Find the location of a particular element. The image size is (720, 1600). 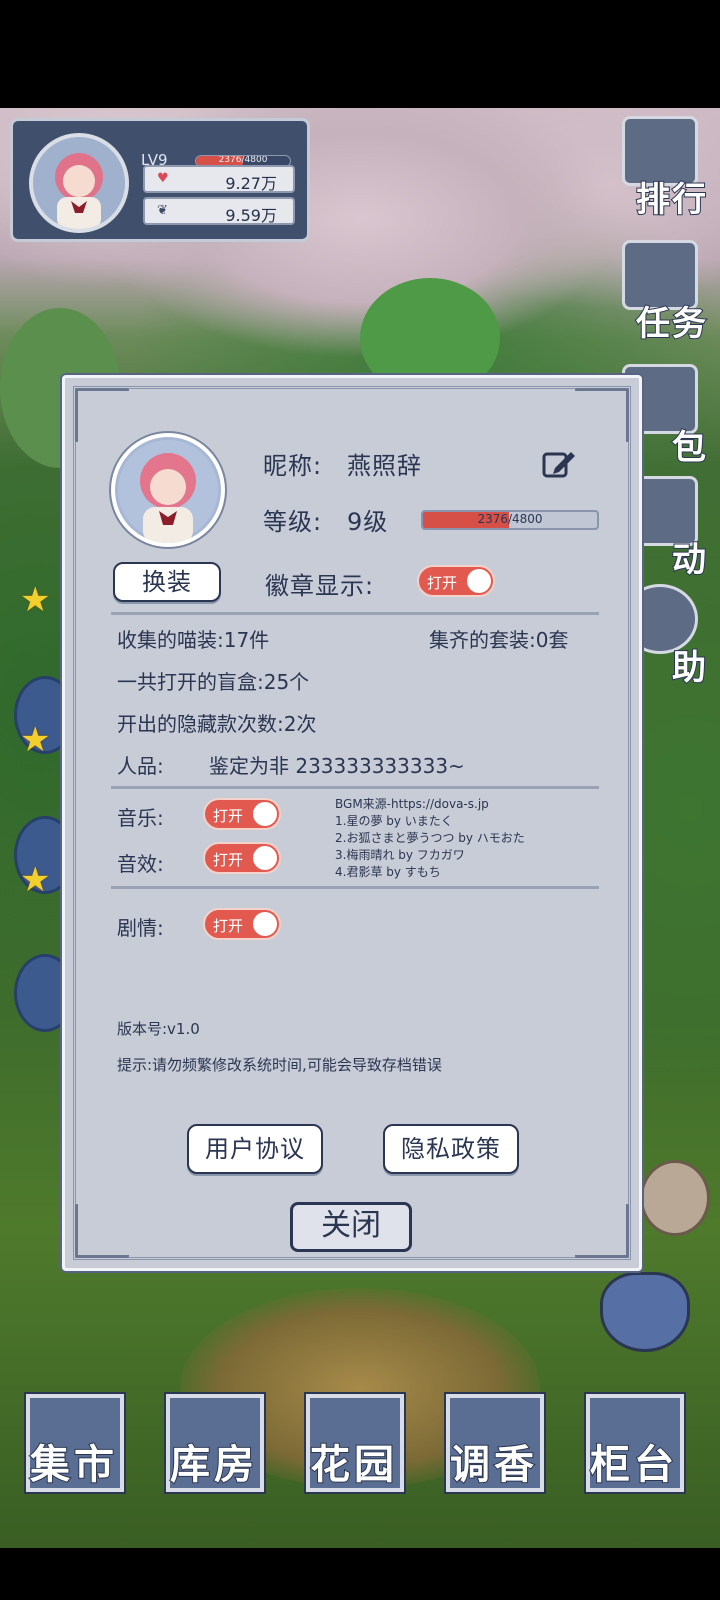

story-label: 剧情: is located at coordinates (140, 928).